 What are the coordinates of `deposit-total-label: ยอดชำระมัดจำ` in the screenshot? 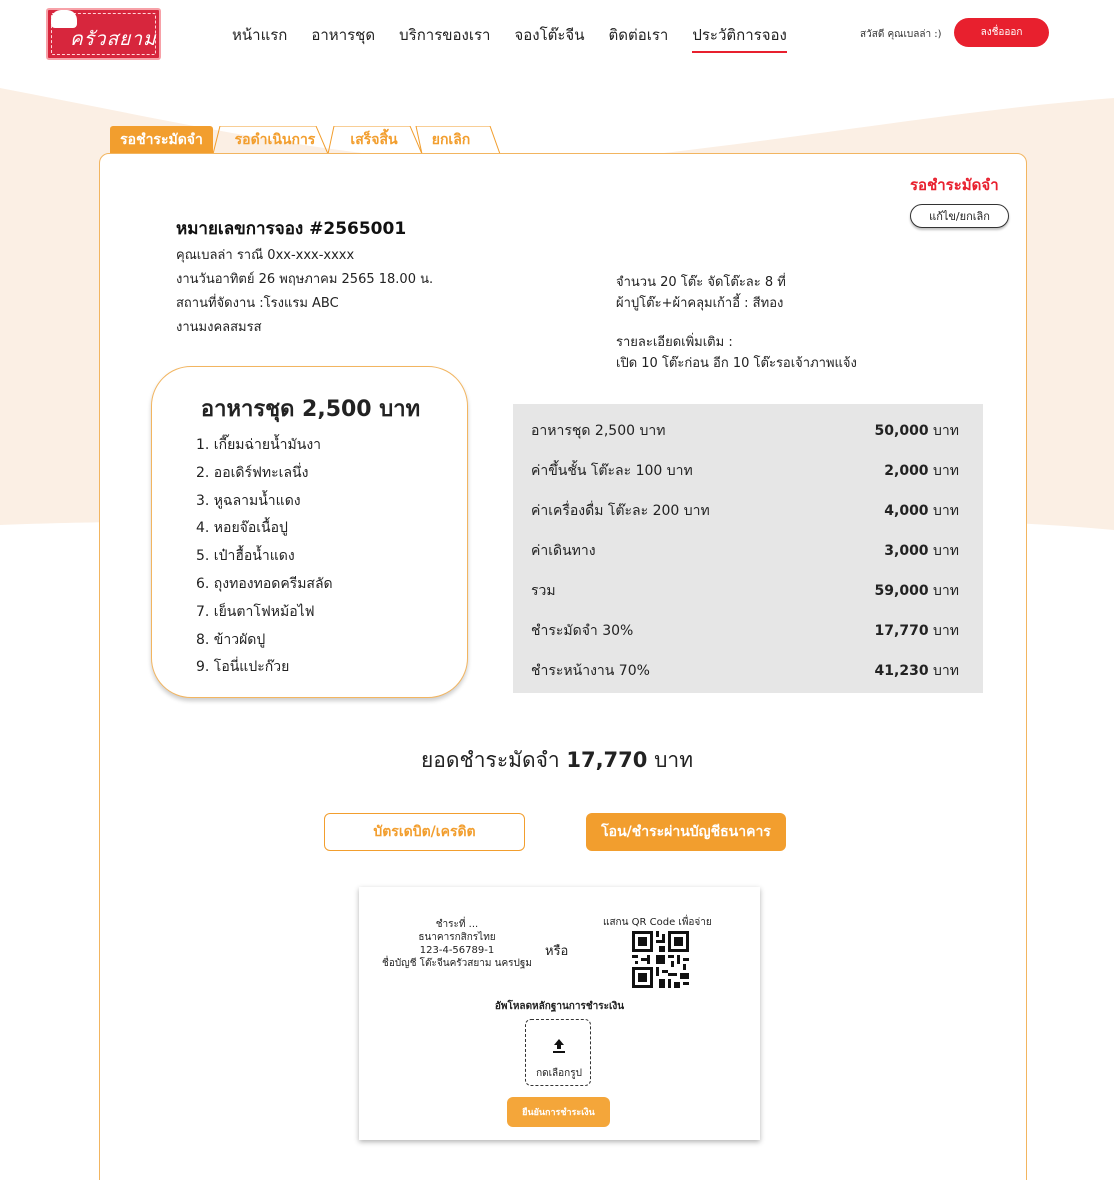 It's located at (493, 760).